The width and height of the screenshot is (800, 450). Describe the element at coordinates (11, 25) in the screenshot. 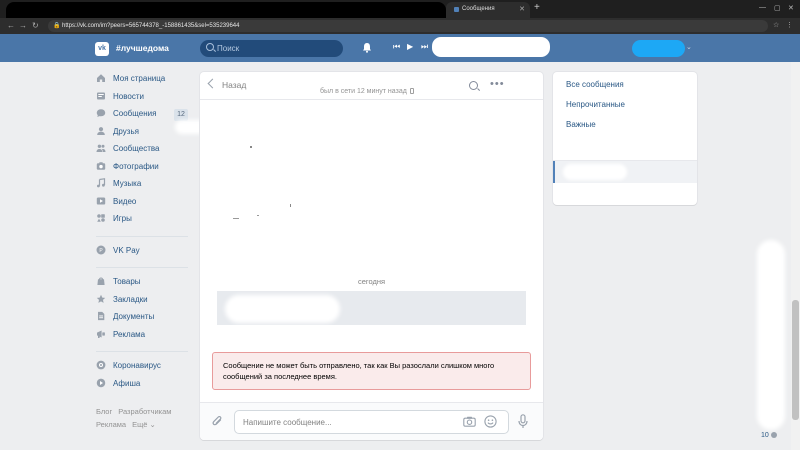

I see `back-arrow-icon: ←` at that location.